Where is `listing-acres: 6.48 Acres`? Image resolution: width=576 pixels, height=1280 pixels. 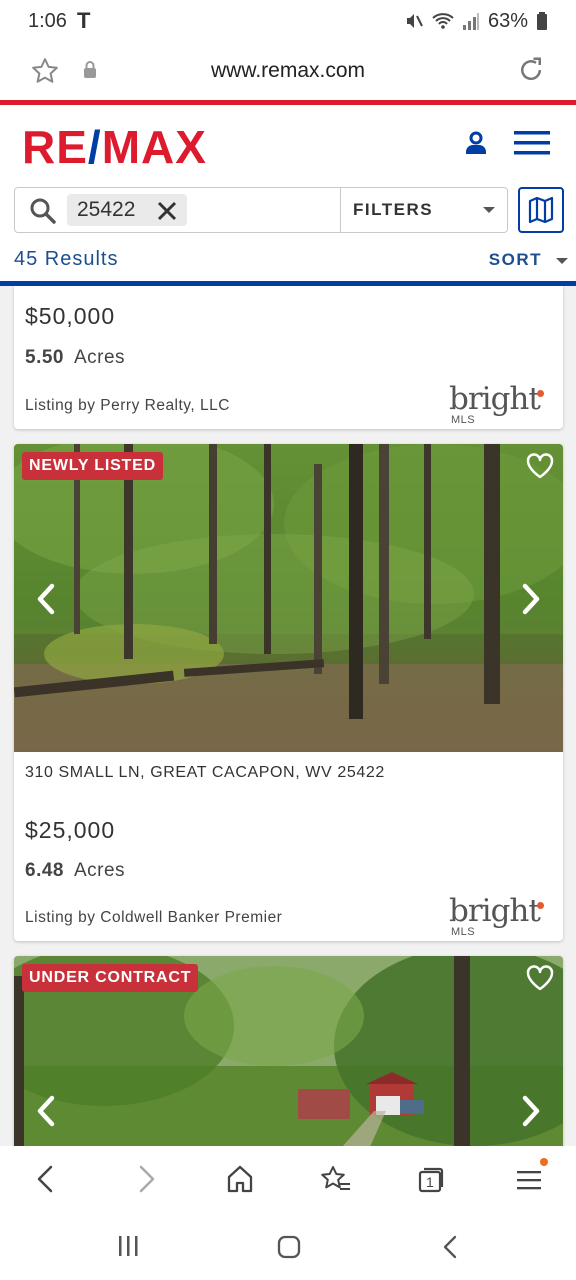
listing-acres: 6.48 Acres is located at coordinates (75, 871).